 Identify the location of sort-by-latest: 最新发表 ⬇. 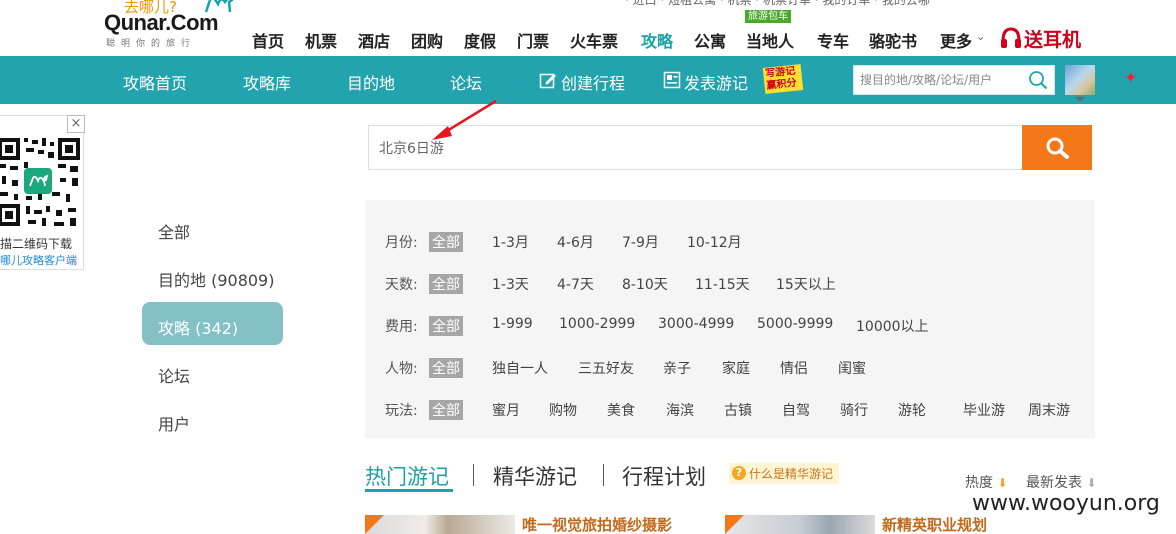
(1061, 482).